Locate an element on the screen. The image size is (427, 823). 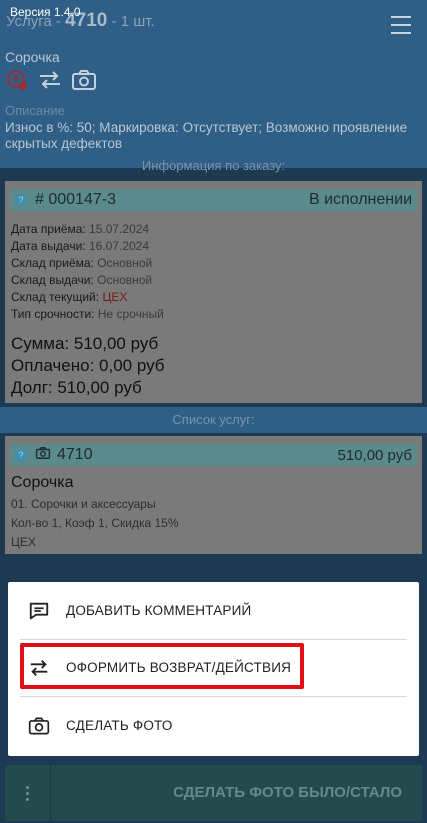
highlight-box is located at coordinates (162, 666).